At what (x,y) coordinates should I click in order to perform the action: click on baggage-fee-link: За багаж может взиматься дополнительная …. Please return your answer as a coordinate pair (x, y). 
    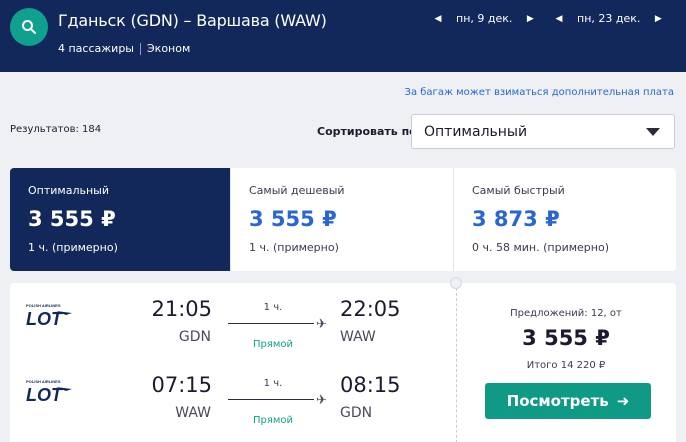
    Looking at the image, I should click on (539, 92).